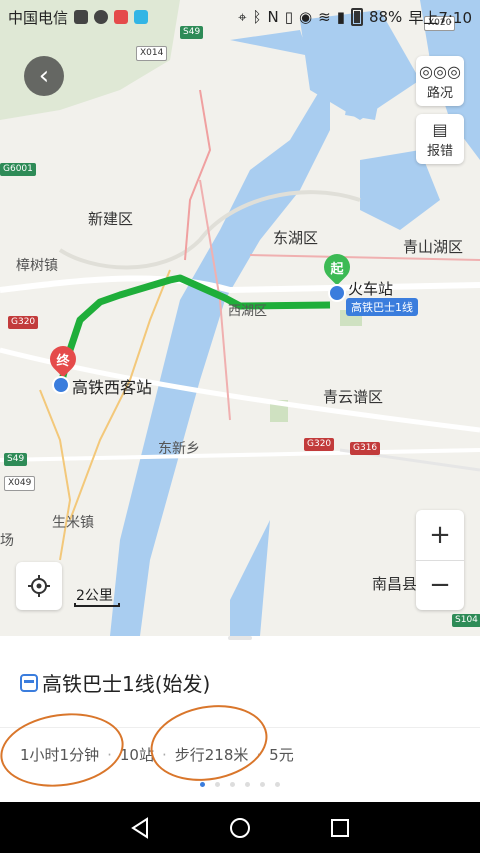  Describe the element at coordinates (240, 638) in the screenshot. I see `sheet-handle` at that location.